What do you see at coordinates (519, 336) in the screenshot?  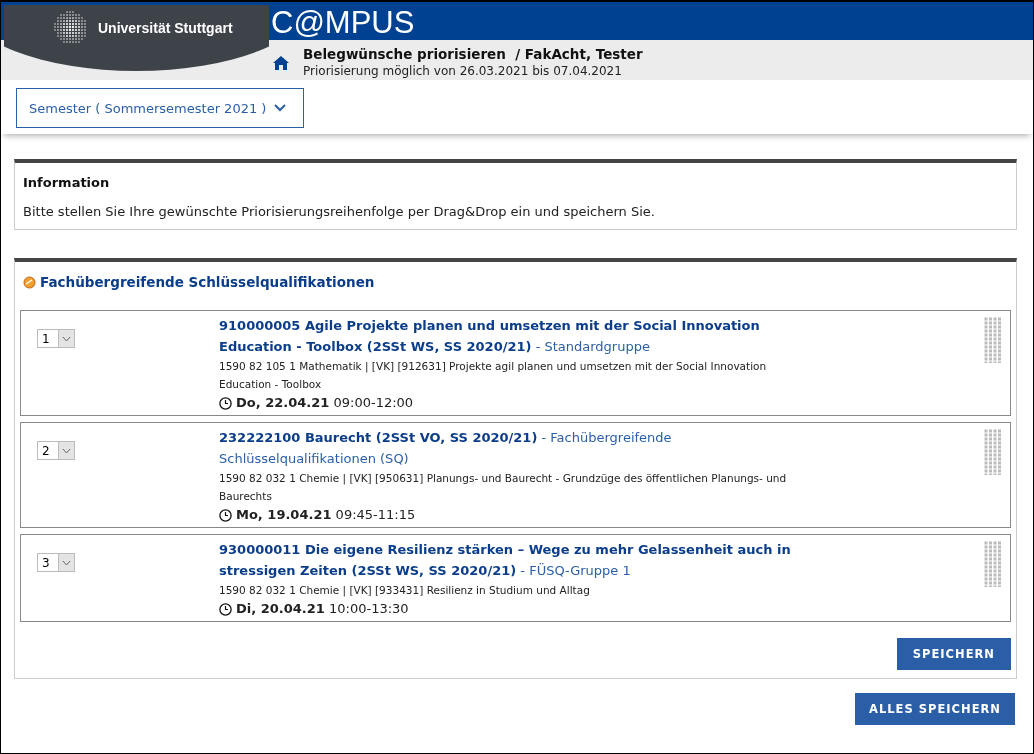 I see `course-title-link: 910000005 Agile Projekte planen und umsetzen mit der Social Innovation Education - Toolbox (2SSt WS, SS 2020/21) - Standardgruppe` at bounding box center [519, 336].